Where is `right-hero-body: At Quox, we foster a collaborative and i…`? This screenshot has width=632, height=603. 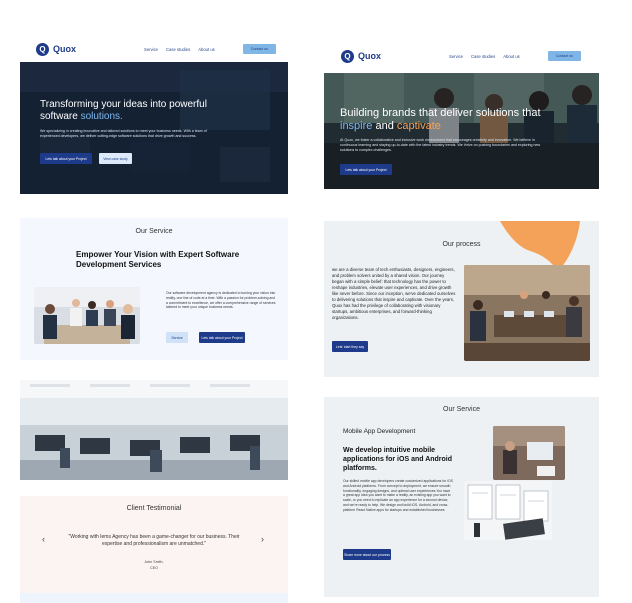
right-hero-body: At Quox, we foster a collaborative and i… is located at coordinates (440, 145).